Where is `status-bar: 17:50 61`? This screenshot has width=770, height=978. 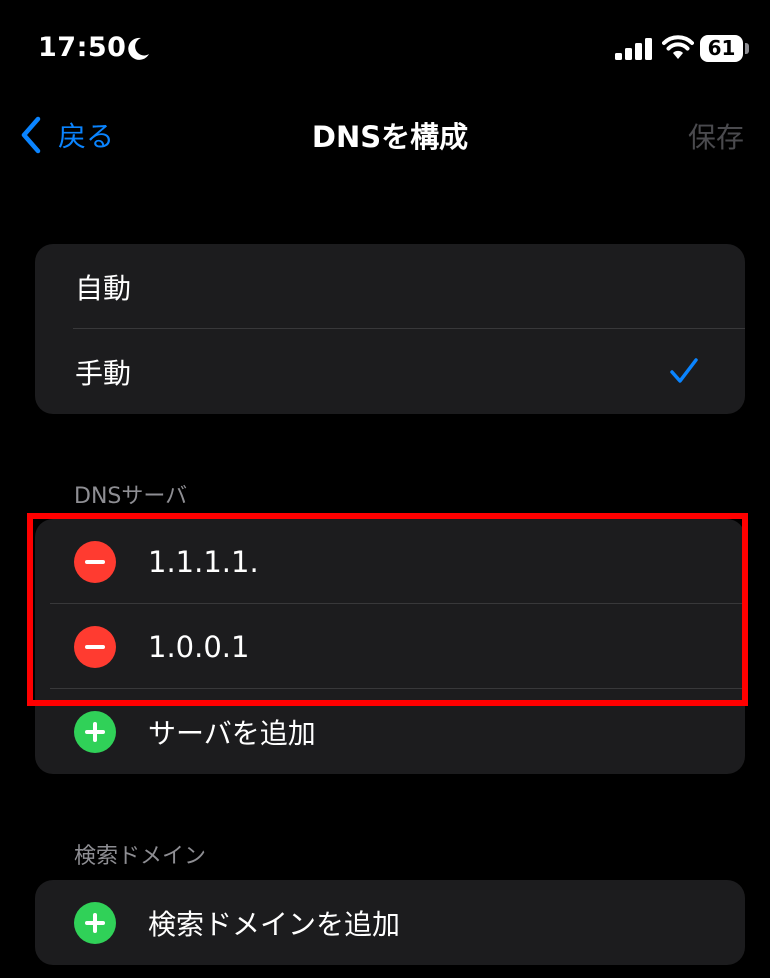 status-bar: 17:50 61 is located at coordinates (385, 48).